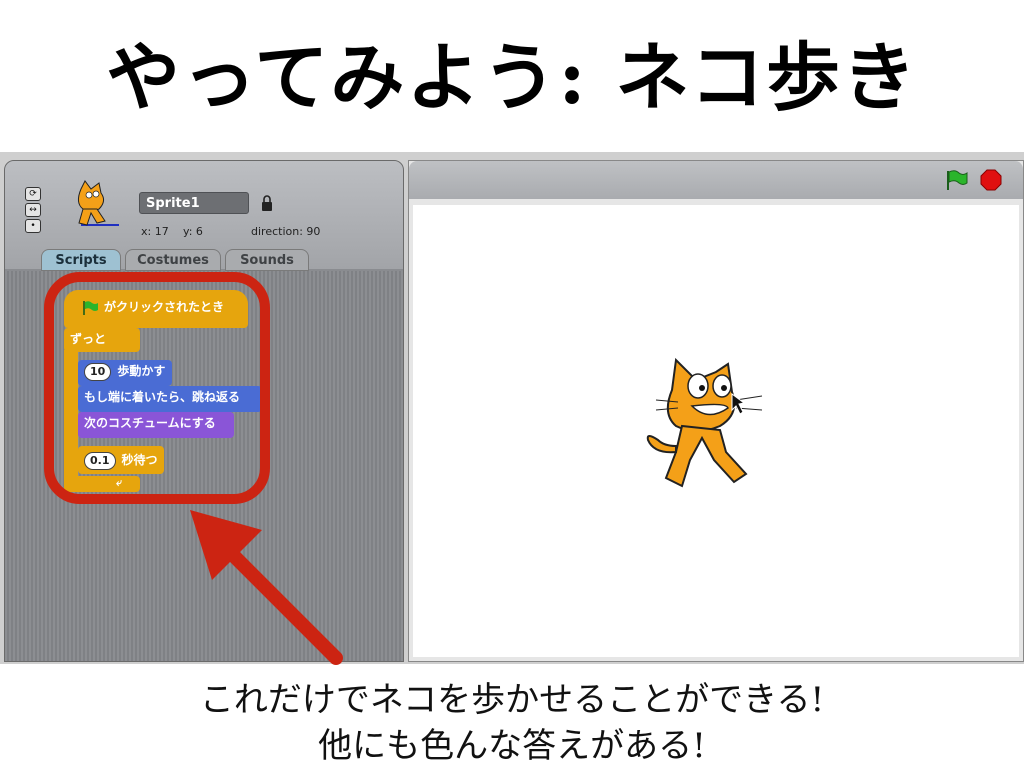 Image resolution: width=1024 pixels, height=768 pixels. I want to click on stop-icon, so click(991, 180).